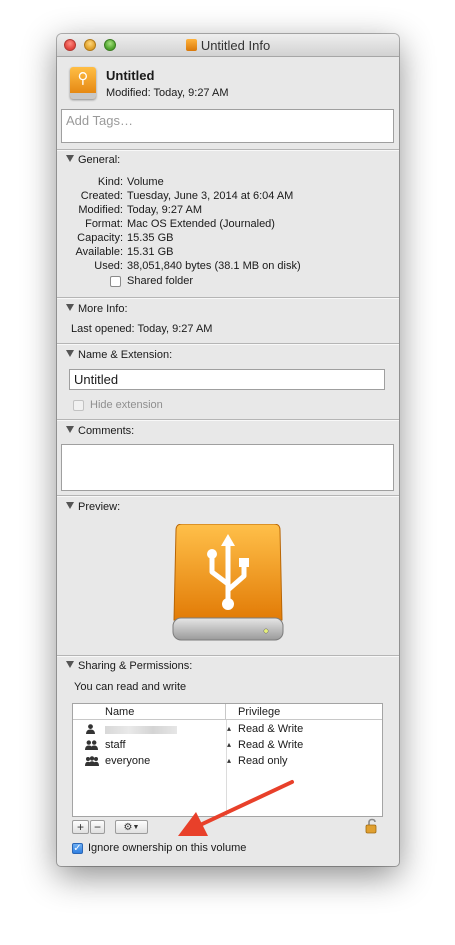 The image size is (455, 945). What do you see at coordinates (104, 224) in the screenshot?
I see `row-key: Format:` at bounding box center [104, 224].